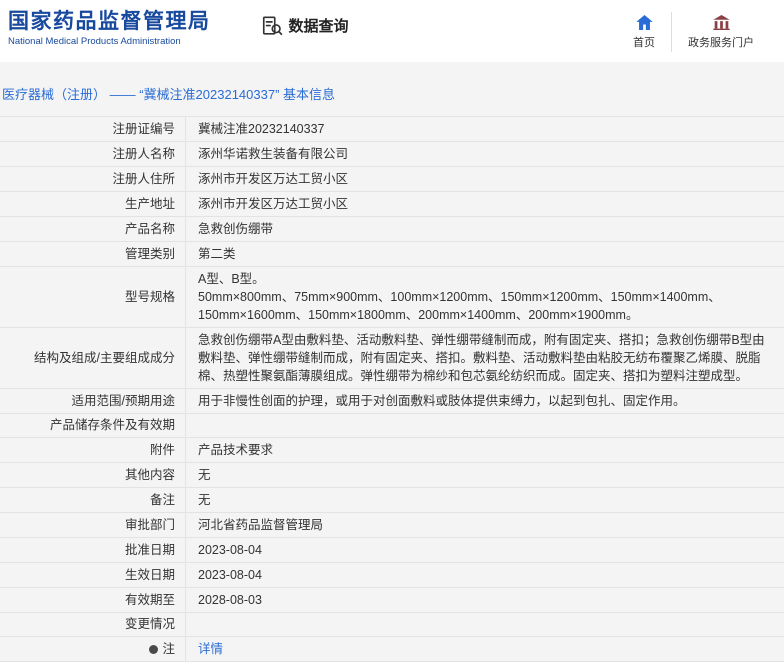  Describe the element at coordinates (485, 129) in the screenshot. I see `row-value: 冀械注准20232140337` at that location.